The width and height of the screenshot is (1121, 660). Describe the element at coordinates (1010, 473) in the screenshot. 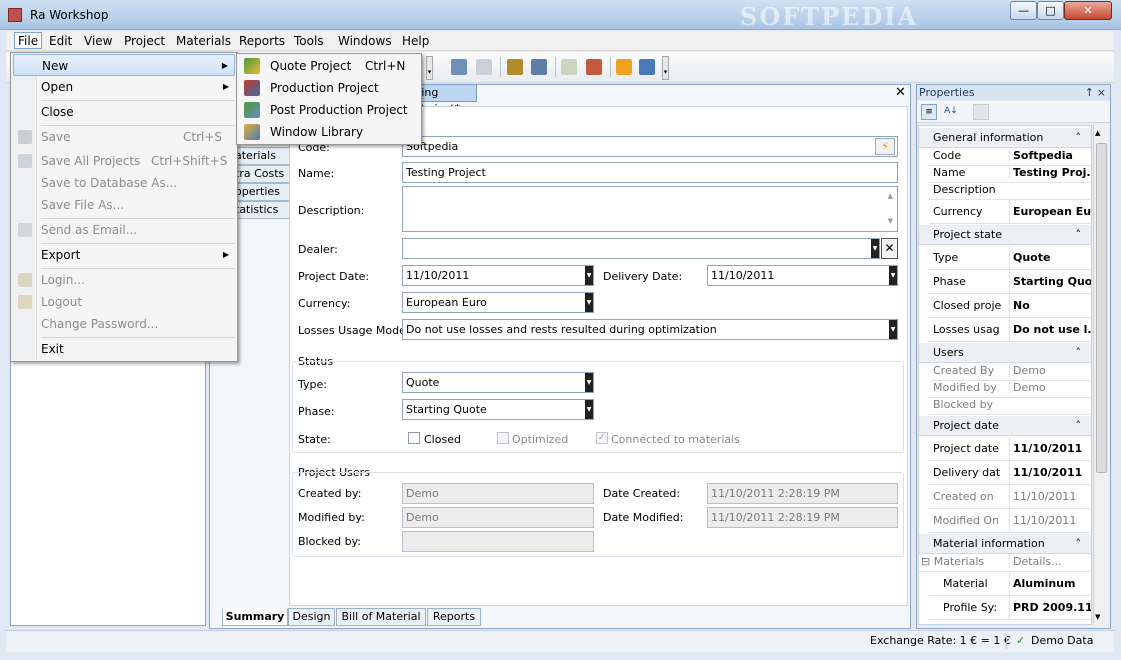

I see `prop-row: Delivery dat 11/10/2011` at that location.